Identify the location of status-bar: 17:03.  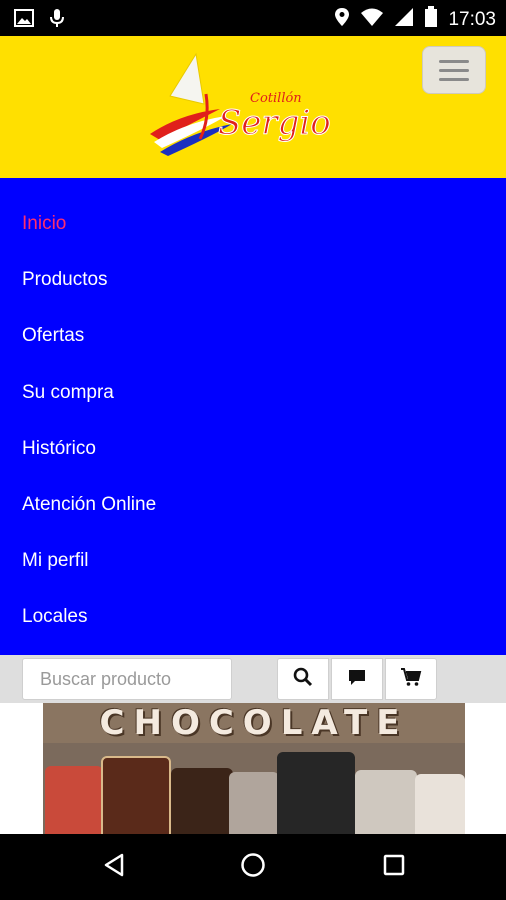
(253, 18).